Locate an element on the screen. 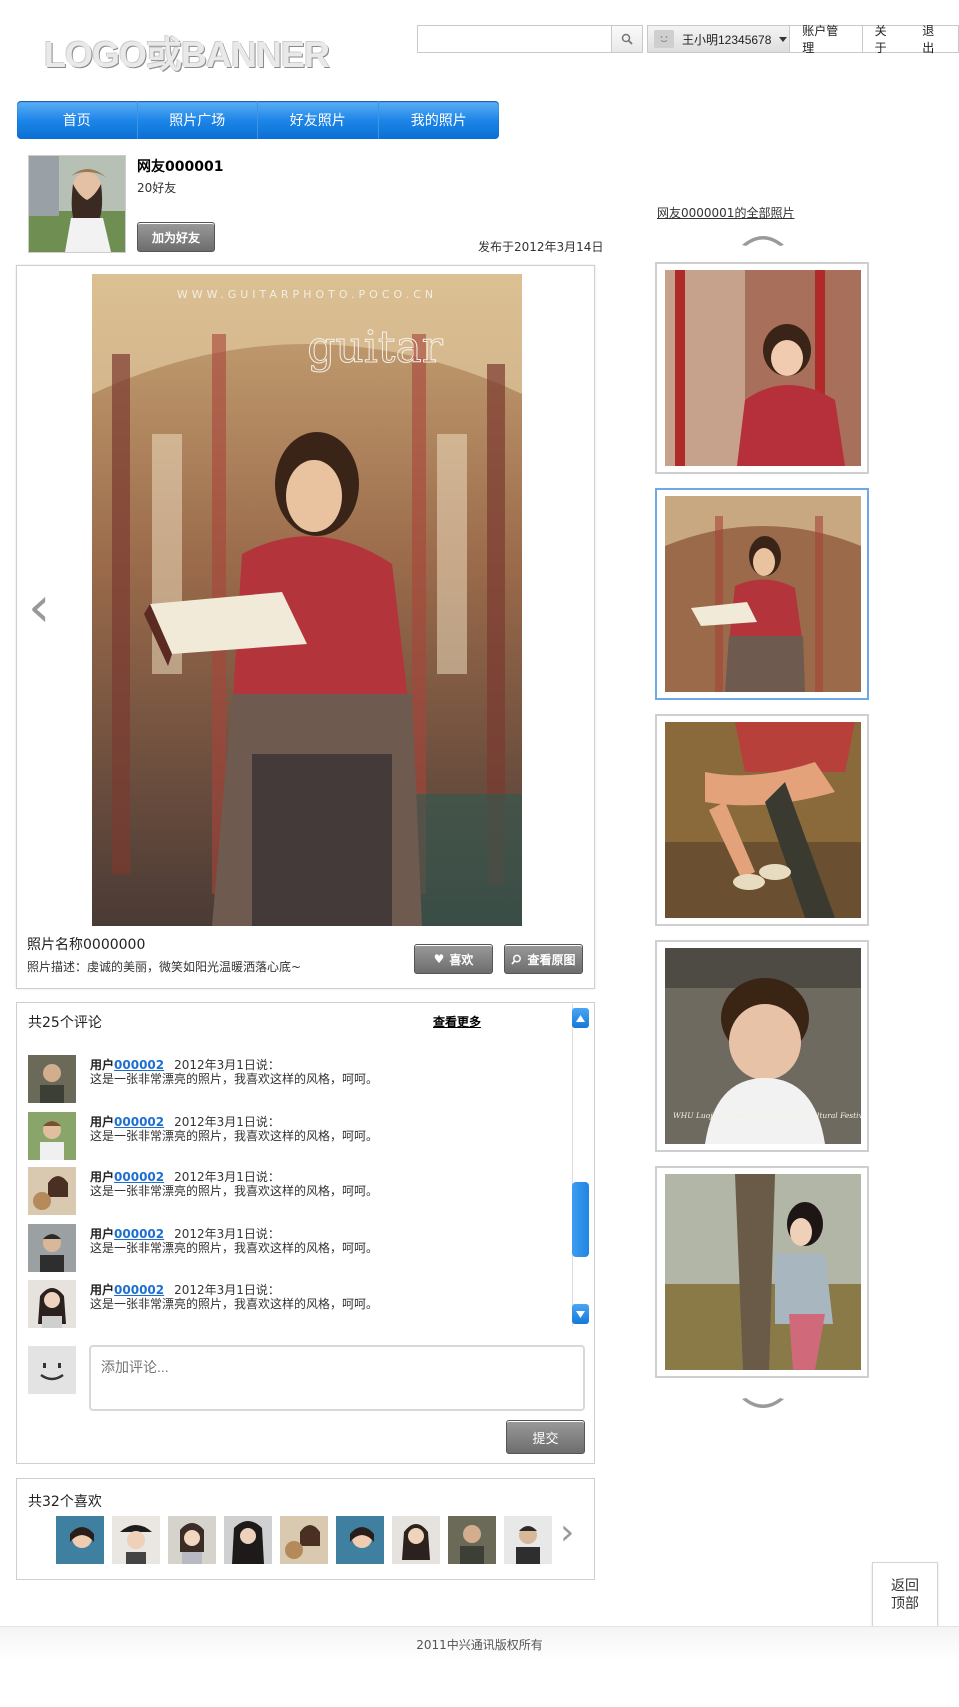  search-input is located at coordinates (515, 39).